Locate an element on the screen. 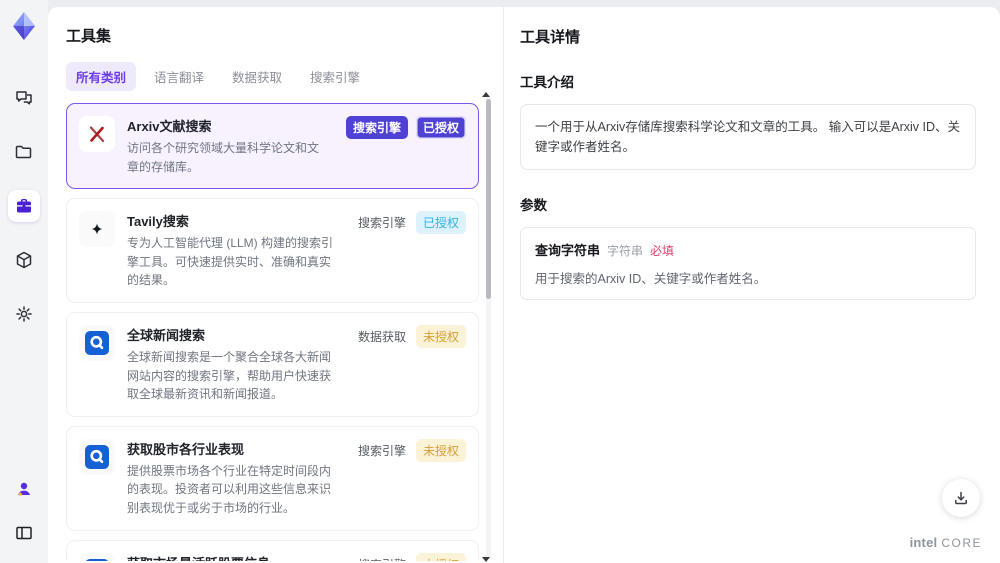  panel-toggle-icon is located at coordinates (24, 533).